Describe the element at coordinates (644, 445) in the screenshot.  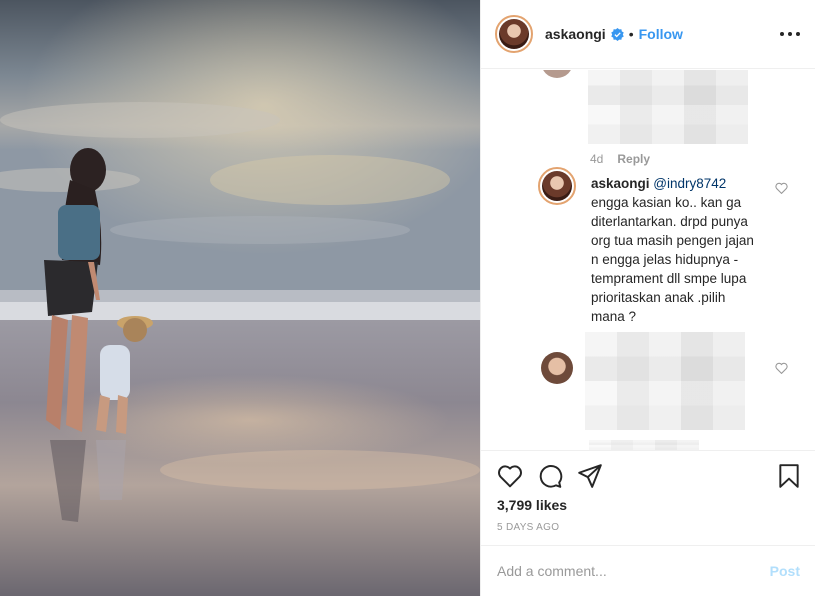
I see `blurred-comment-meta` at that location.